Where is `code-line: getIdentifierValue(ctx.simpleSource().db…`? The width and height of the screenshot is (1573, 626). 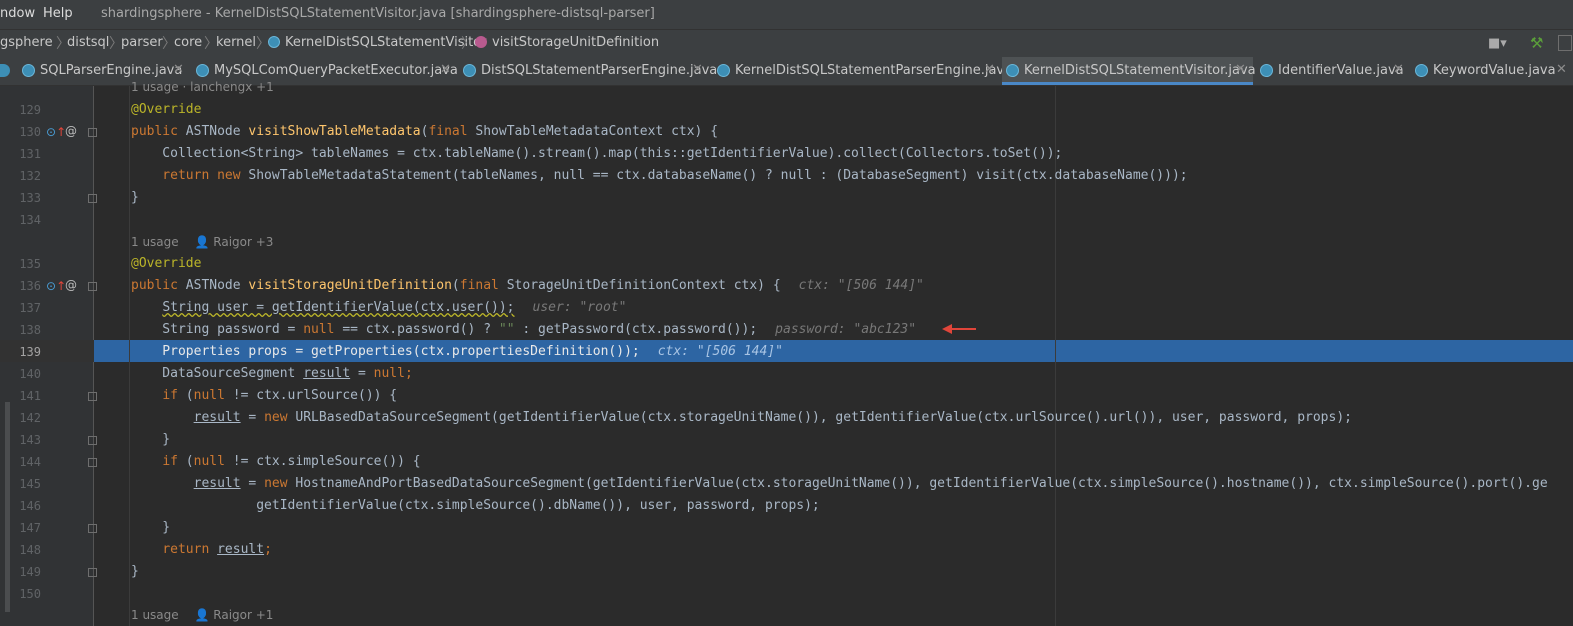 code-line: getIdentifierValue(ctx.simpleSource().db… is located at coordinates (475, 505).